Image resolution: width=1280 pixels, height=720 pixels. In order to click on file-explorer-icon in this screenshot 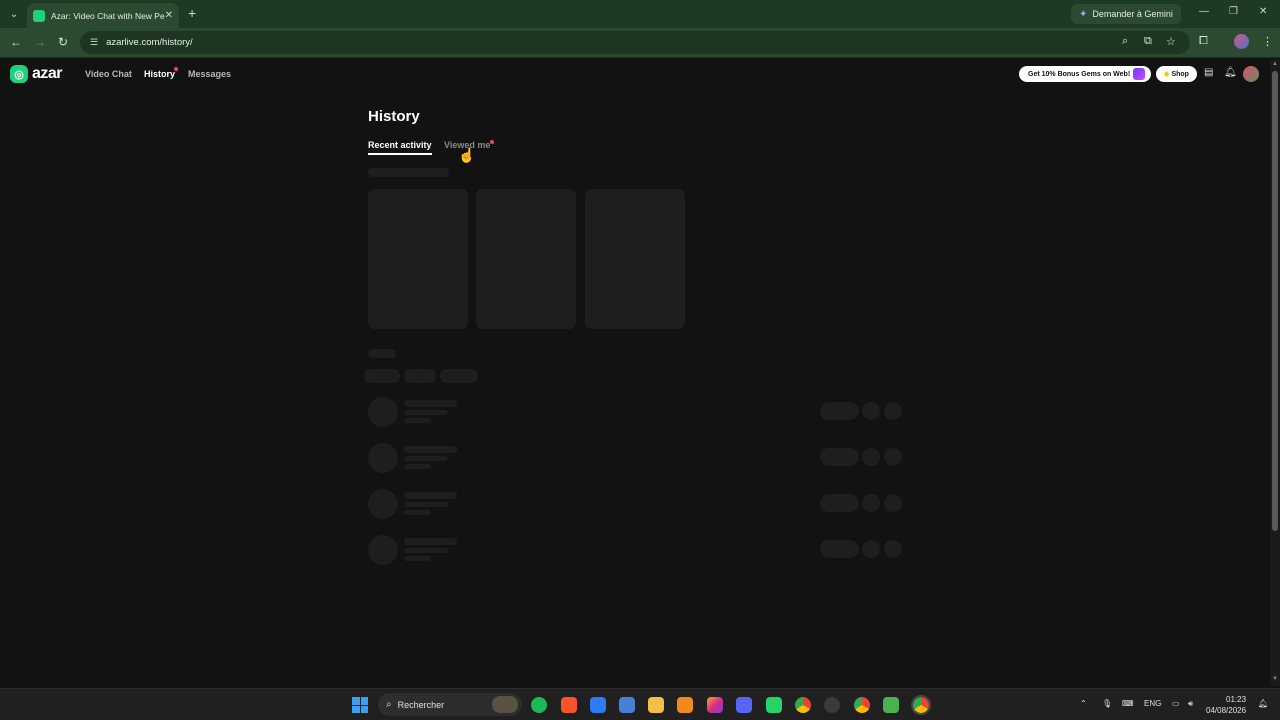, I will do `click(656, 705)`.